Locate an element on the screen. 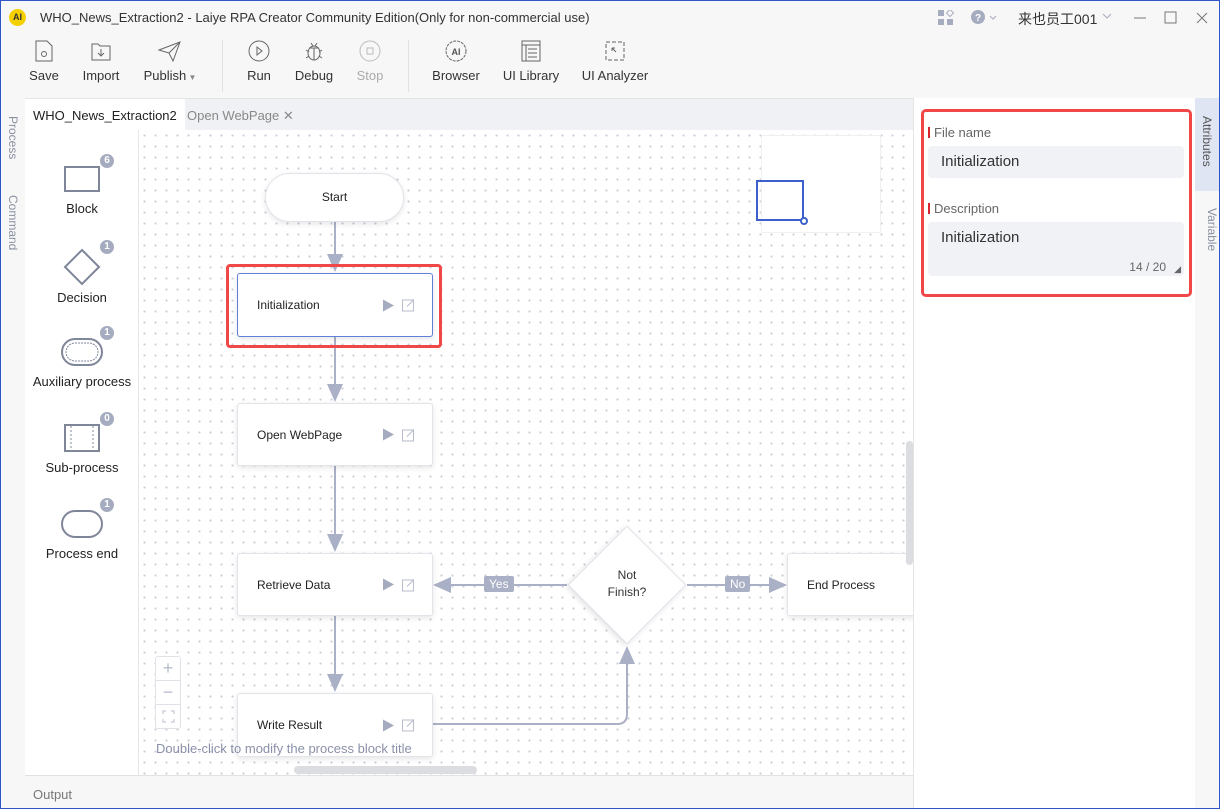  play-circle-icon is located at coordinates (259, 51).